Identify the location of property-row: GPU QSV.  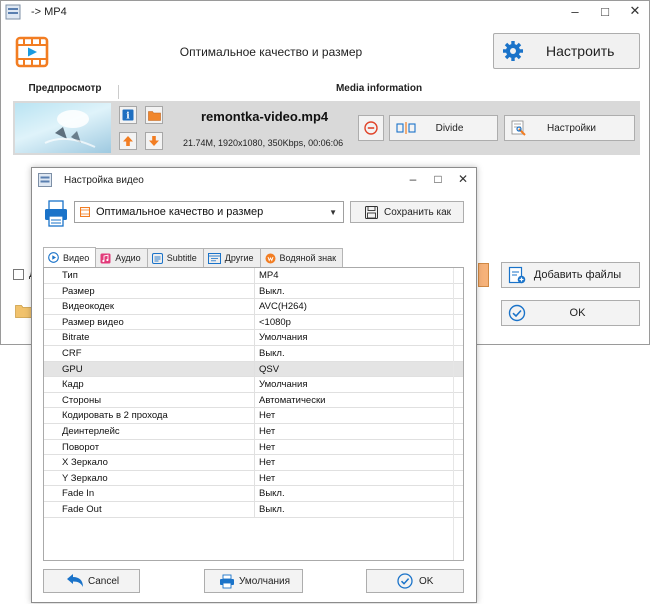
(253, 369).